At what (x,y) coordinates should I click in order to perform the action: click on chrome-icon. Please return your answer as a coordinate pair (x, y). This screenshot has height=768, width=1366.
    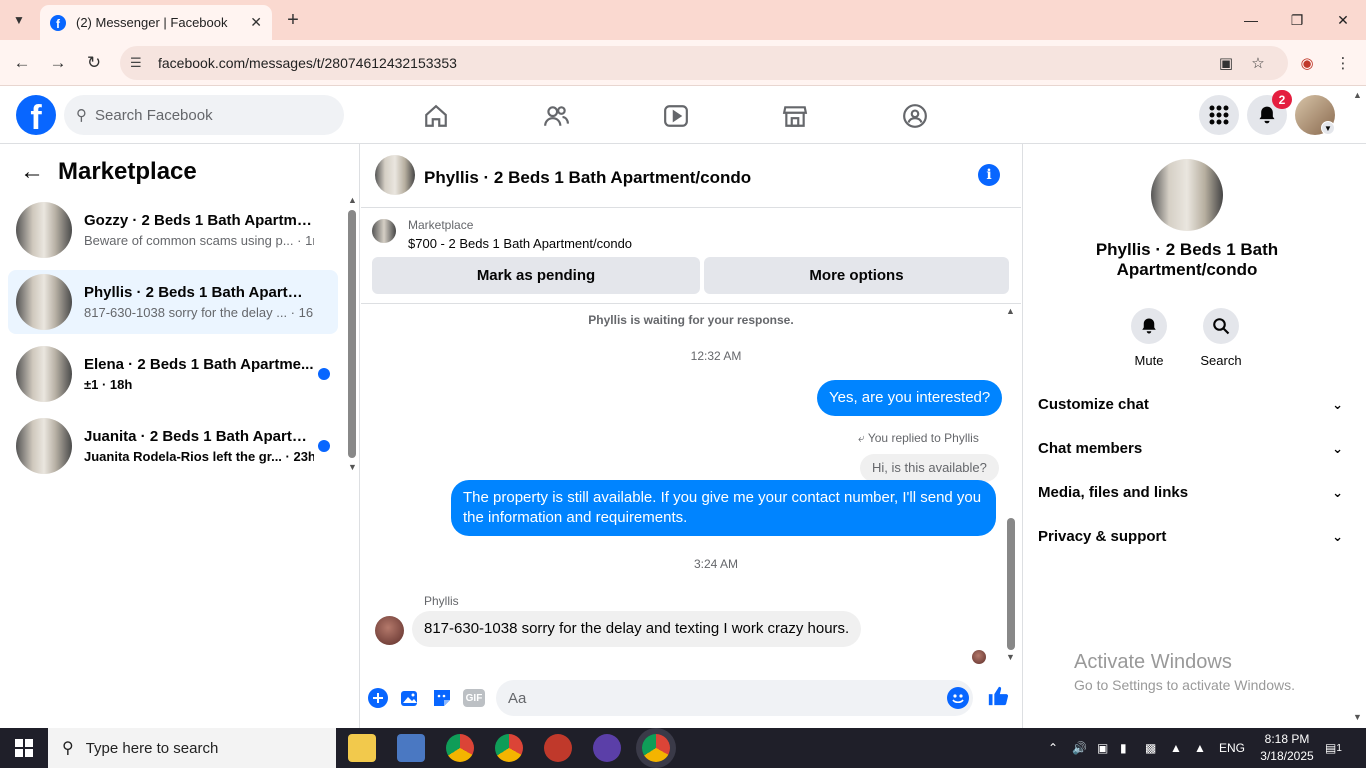
    Looking at the image, I should click on (460, 748).